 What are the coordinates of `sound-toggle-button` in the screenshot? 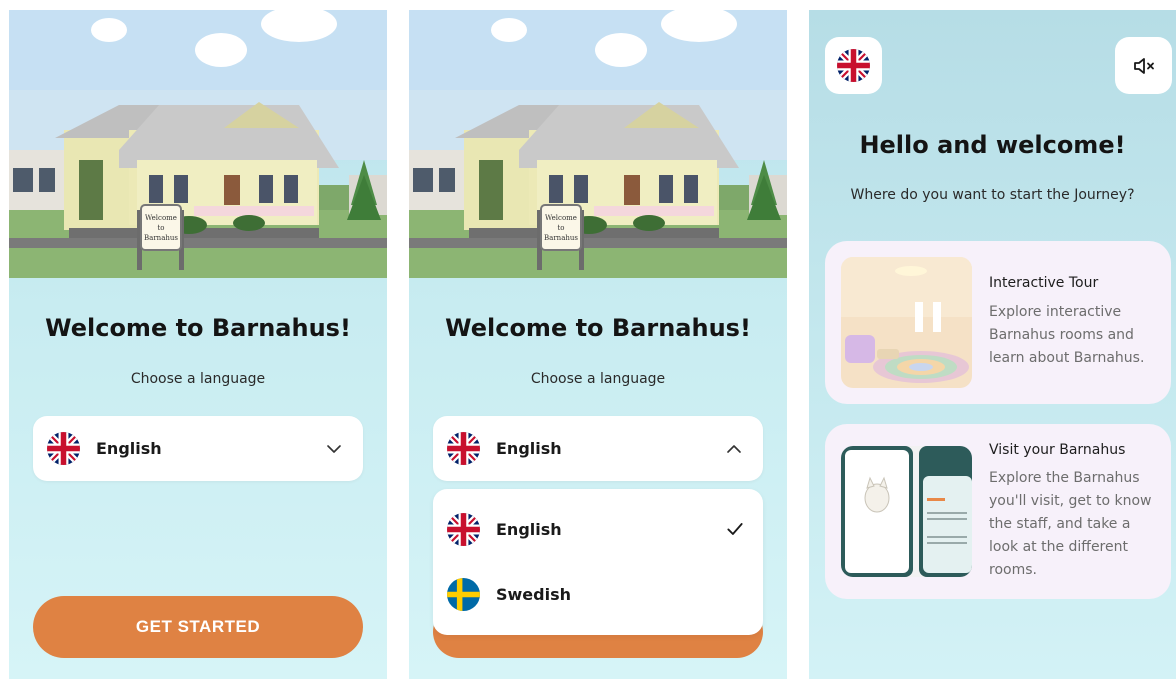 It's located at (1143, 65).